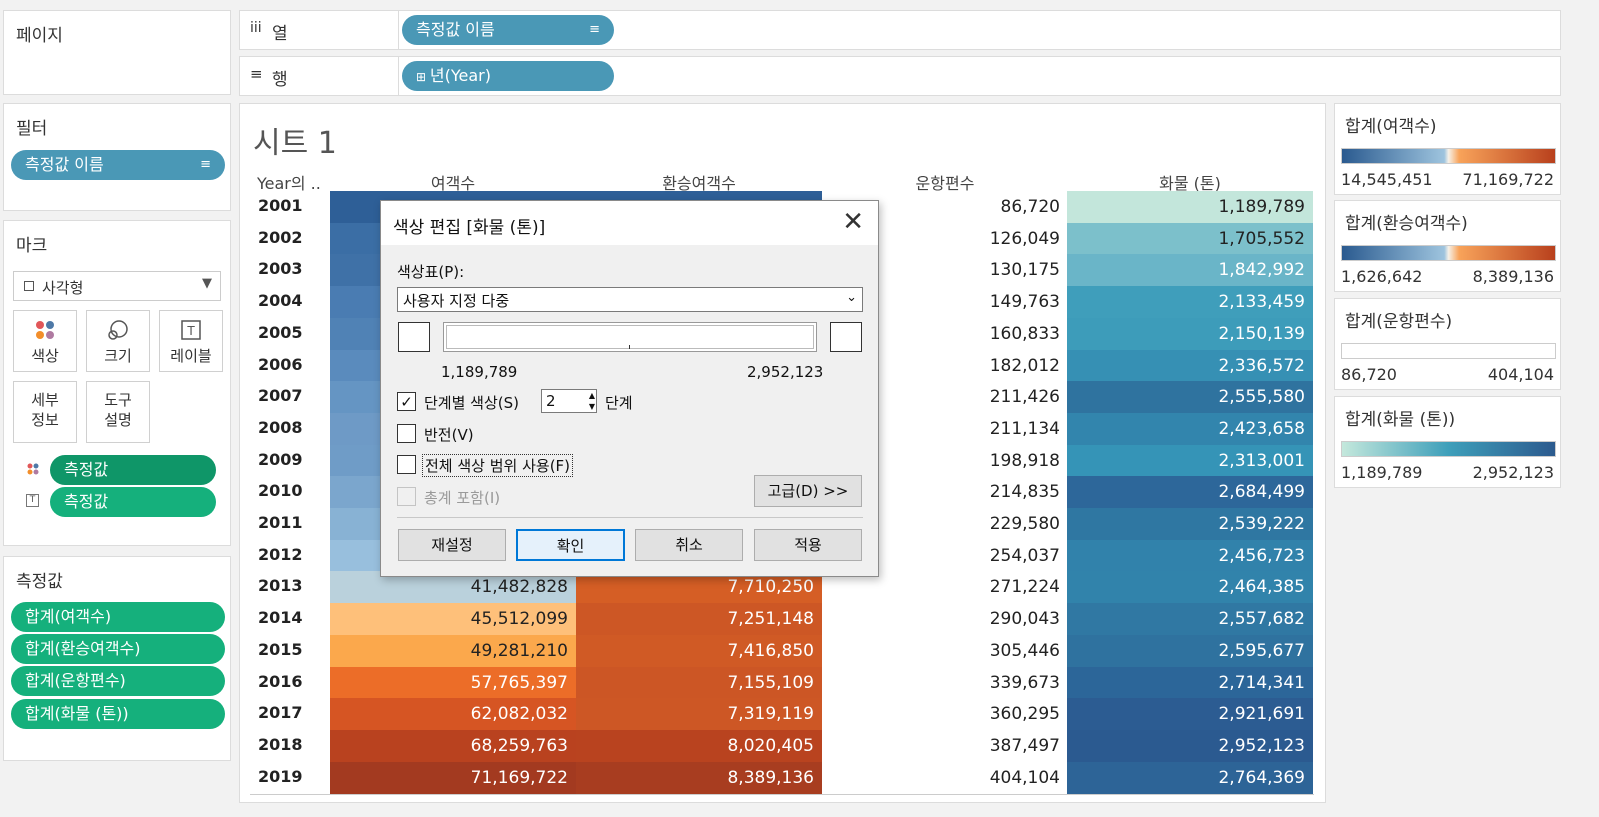 The image size is (1599, 817). I want to click on row-year-label: 2016, so click(280, 681).